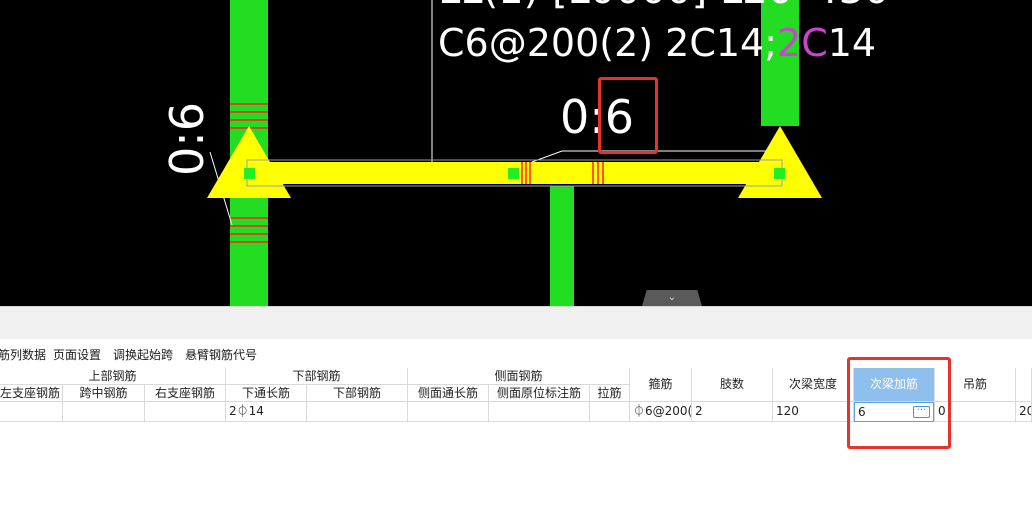 Image resolution: width=1032 pixels, height=530 pixels. What do you see at coordinates (899, 403) in the screenshot?
I see `annotation-highlight-box-table` at bounding box center [899, 403].